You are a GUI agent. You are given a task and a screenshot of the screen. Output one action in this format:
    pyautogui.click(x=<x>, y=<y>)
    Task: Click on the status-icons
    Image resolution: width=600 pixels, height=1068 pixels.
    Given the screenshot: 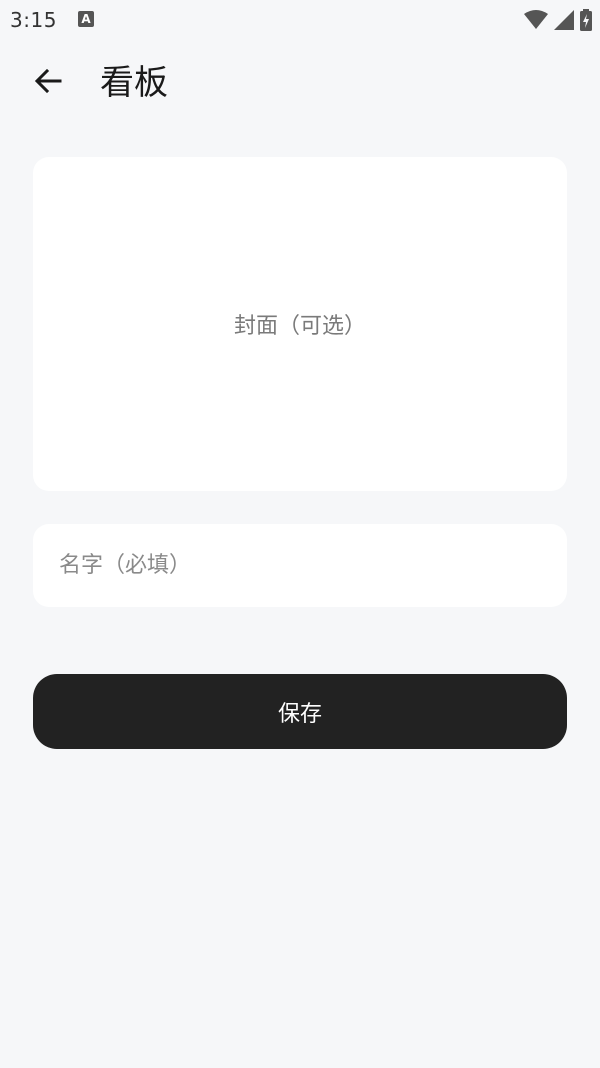 What is the action you would take?
    pyautogui.click(x=558, y=20)
    